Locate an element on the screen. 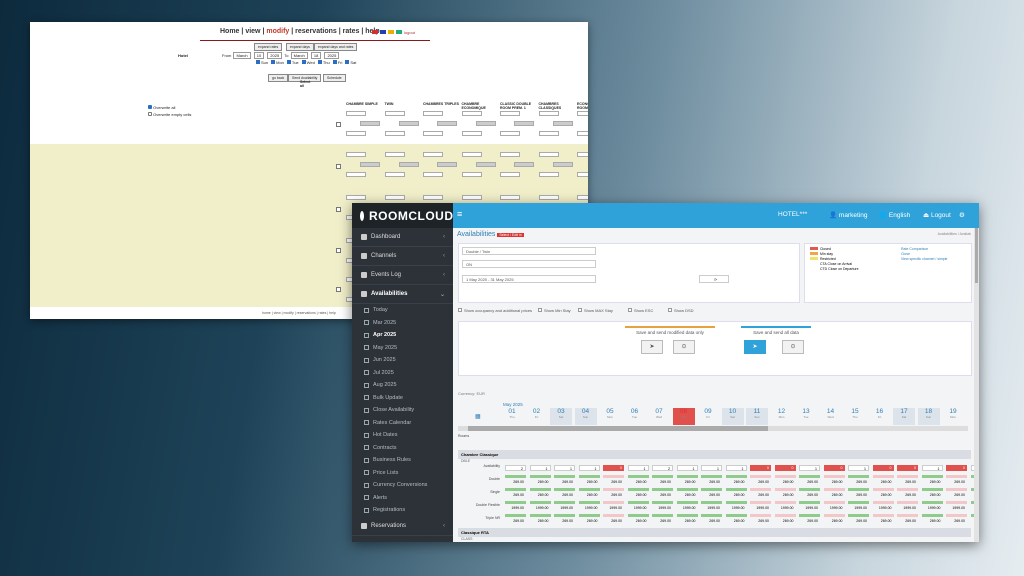 Image resolution: width=1024 pixels, height=576 pixels. legend-link: View specific channel / simple is located at coordinates (924, 259).